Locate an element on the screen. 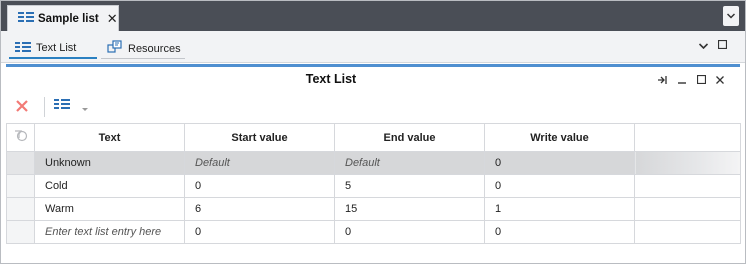  tab-resources: Resources is located at coordinates (143, 49).